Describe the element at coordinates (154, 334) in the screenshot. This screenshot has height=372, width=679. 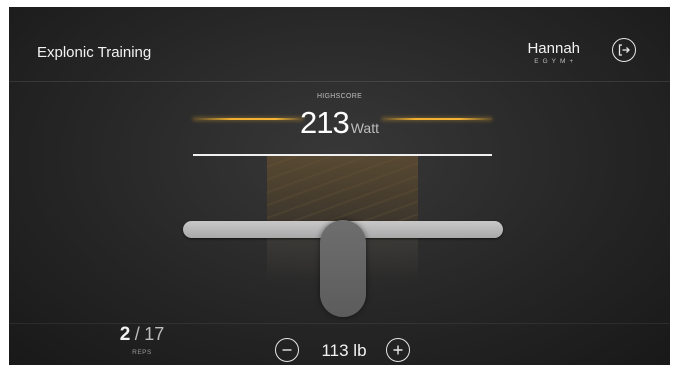
I see `reps-total: 17` at that location.